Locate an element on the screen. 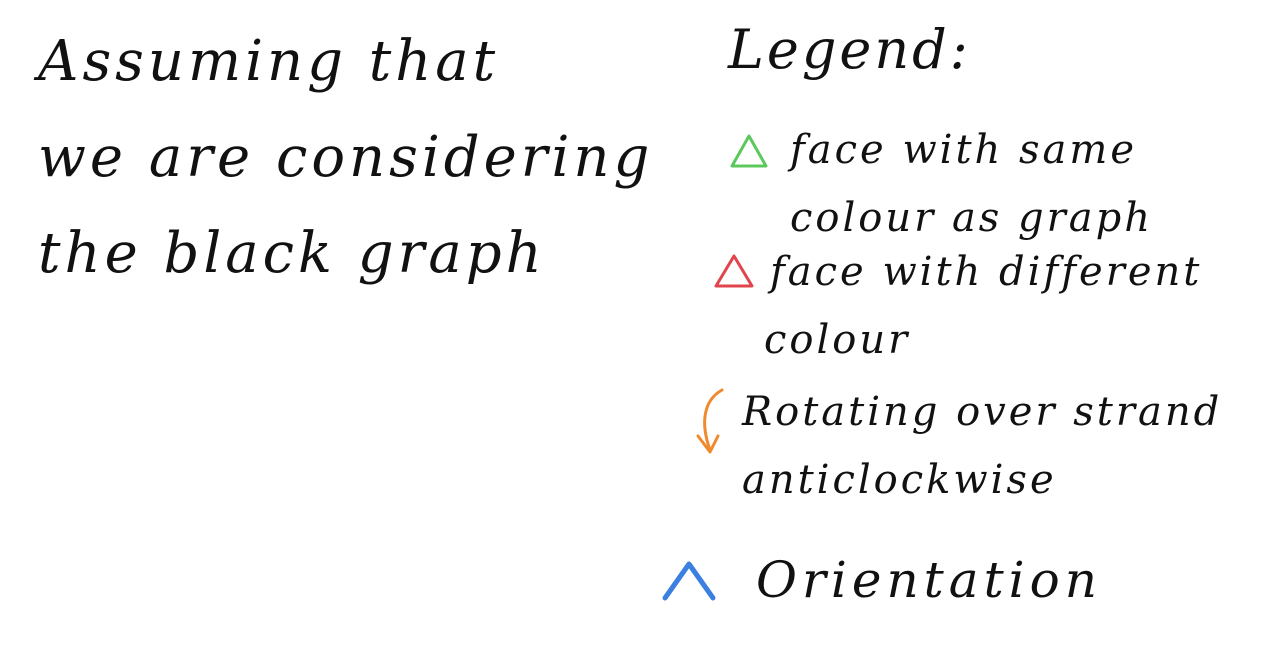 This screenshot has height=650, width=1280. legend-item-4-line-1: Orientation is located at coordinates (929, 580).